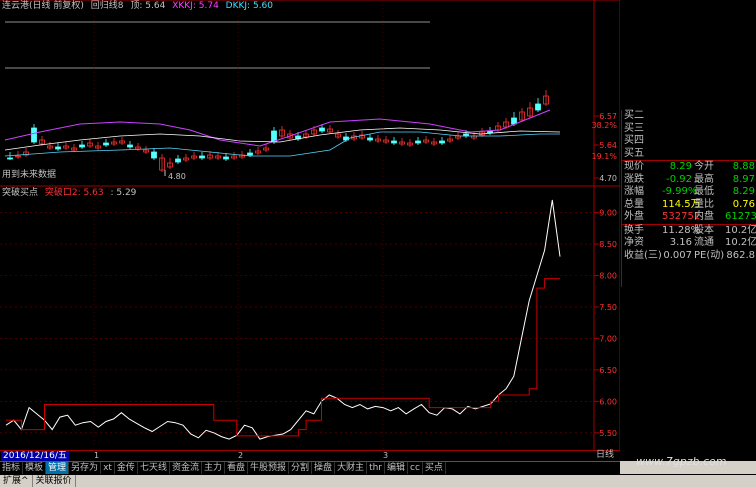 This screenshot has width=756, height=487. What do you see at coordinates (107, 6) in the screenshot?
I see `indicator-name: 回归线8` at bounding box center [107, 6].